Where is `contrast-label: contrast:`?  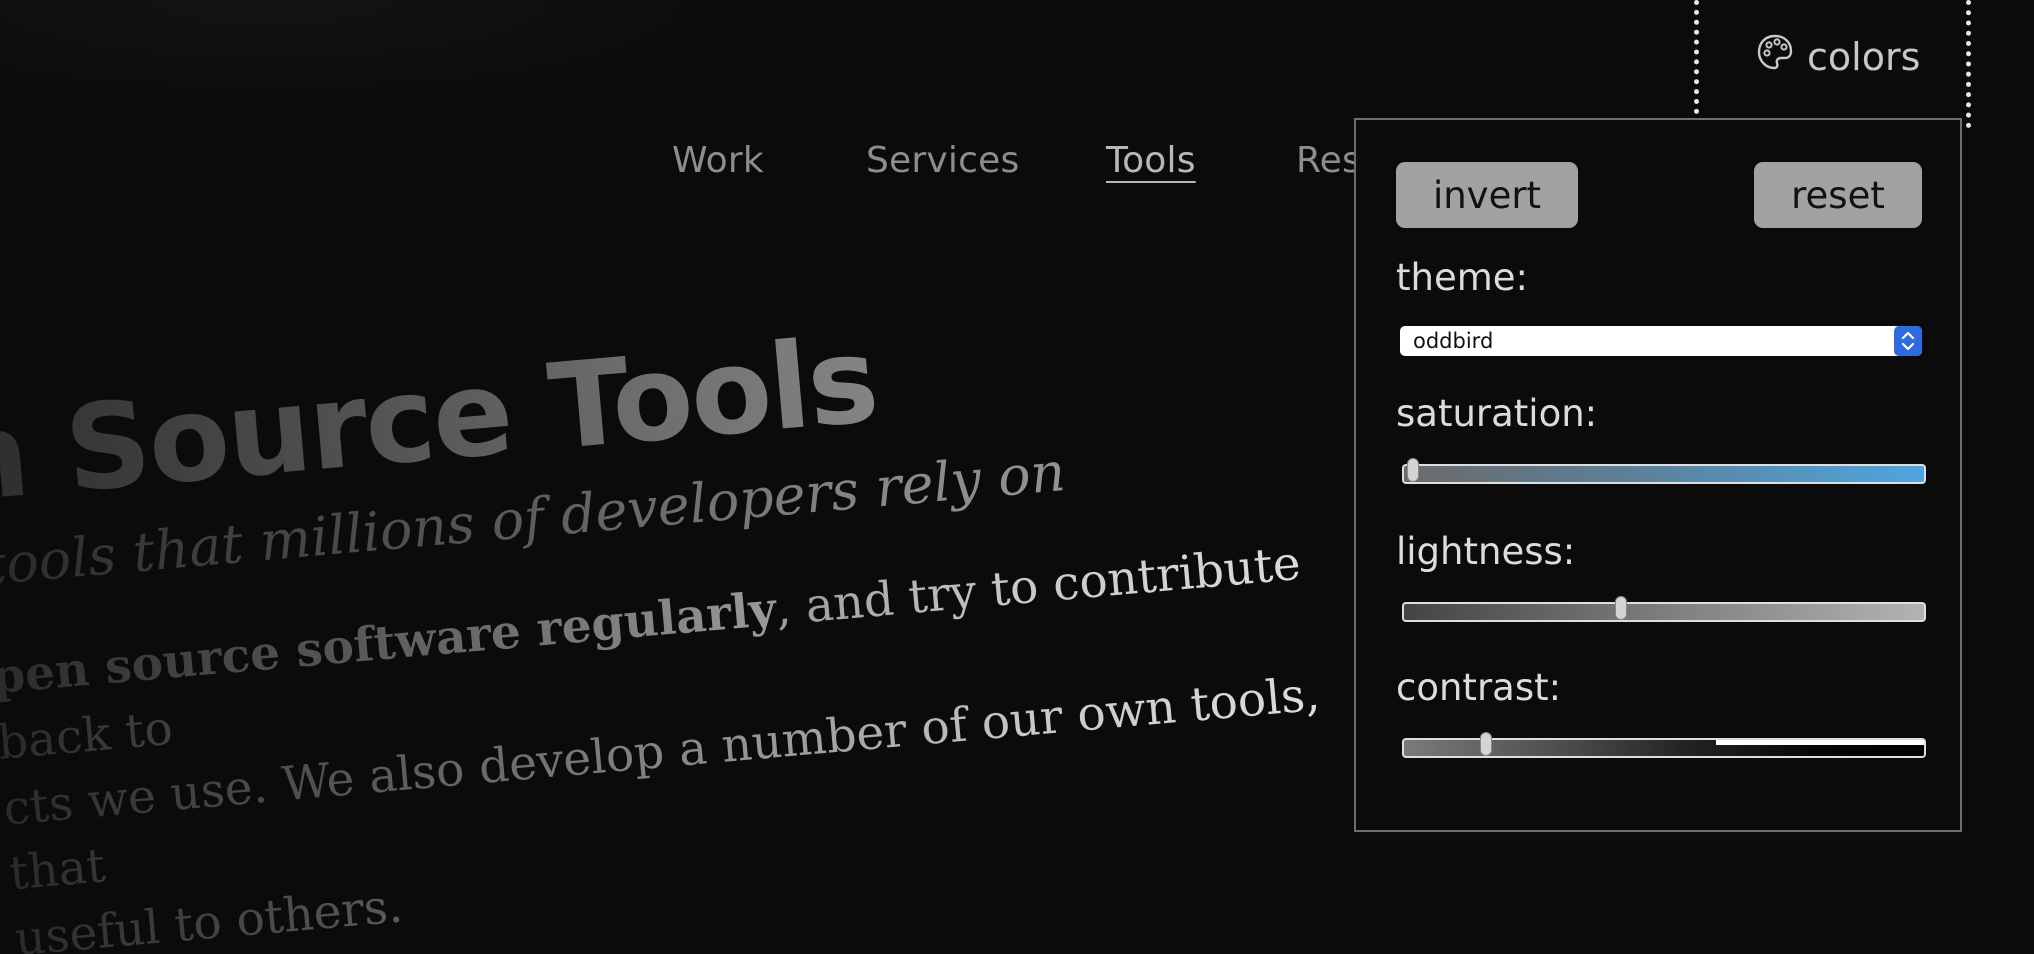 contrast-label: contrast: is located at coordinates (1479, 687).